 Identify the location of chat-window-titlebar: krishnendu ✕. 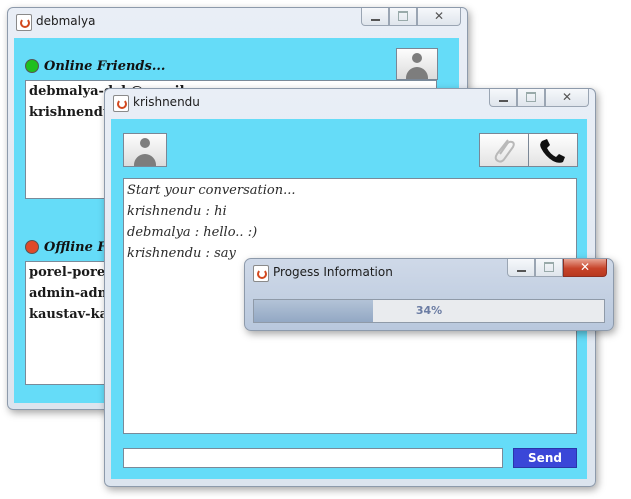
(350, 104).